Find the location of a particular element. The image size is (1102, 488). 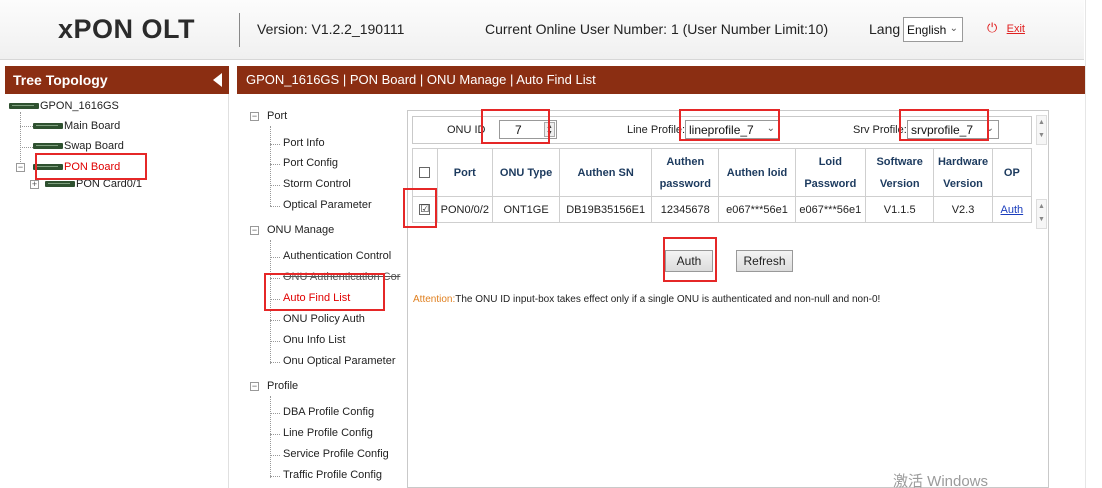

expand-toggle-icon: + is located at coordinates (34, 184).